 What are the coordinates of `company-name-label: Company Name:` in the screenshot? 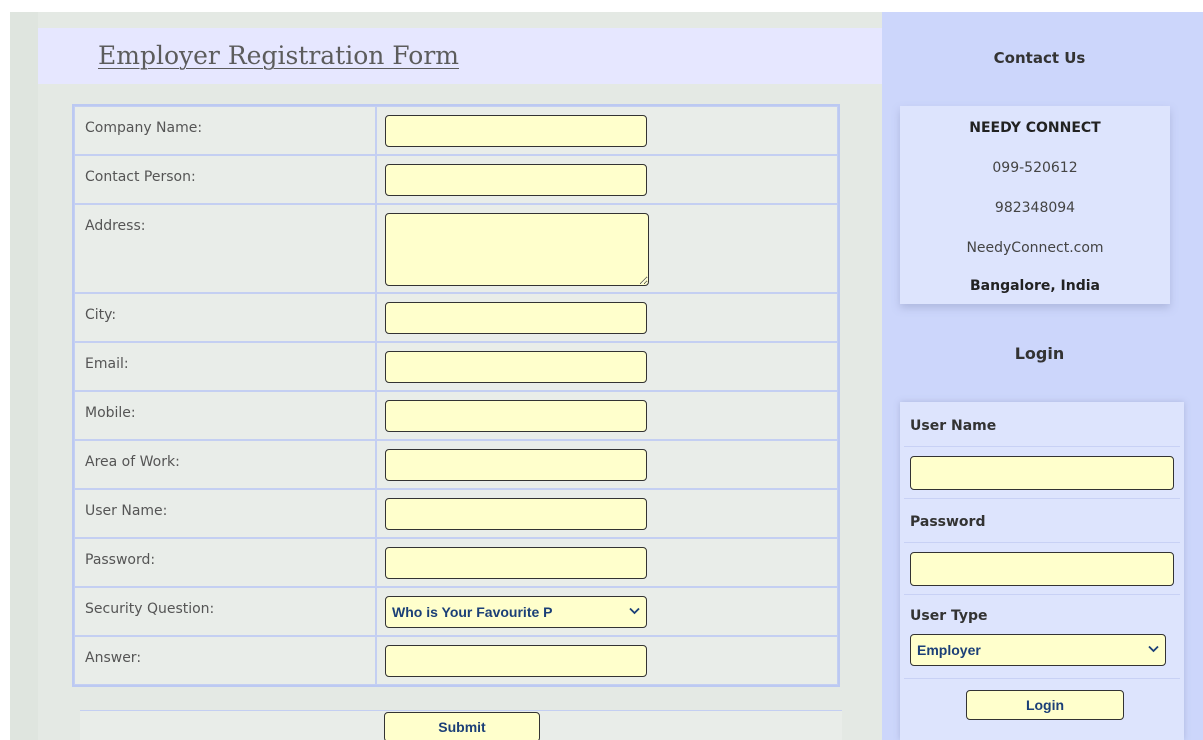 It's located at (144, 128).